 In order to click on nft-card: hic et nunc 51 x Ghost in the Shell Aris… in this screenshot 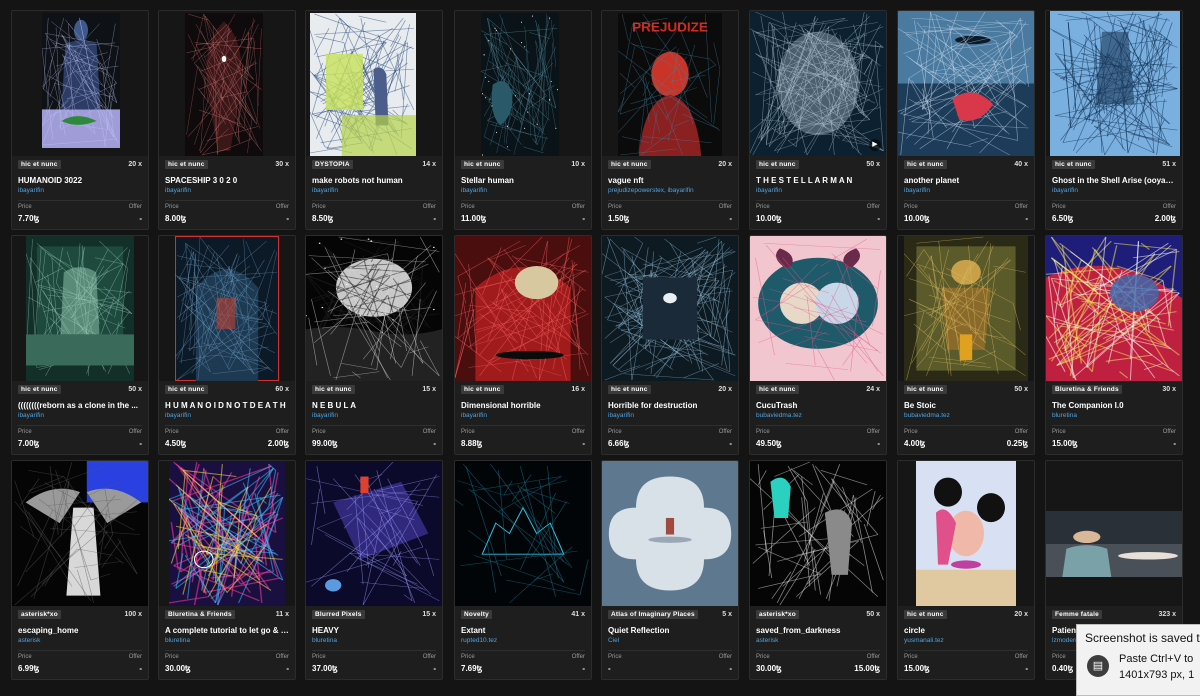, I will do `click(1114, 120)`.